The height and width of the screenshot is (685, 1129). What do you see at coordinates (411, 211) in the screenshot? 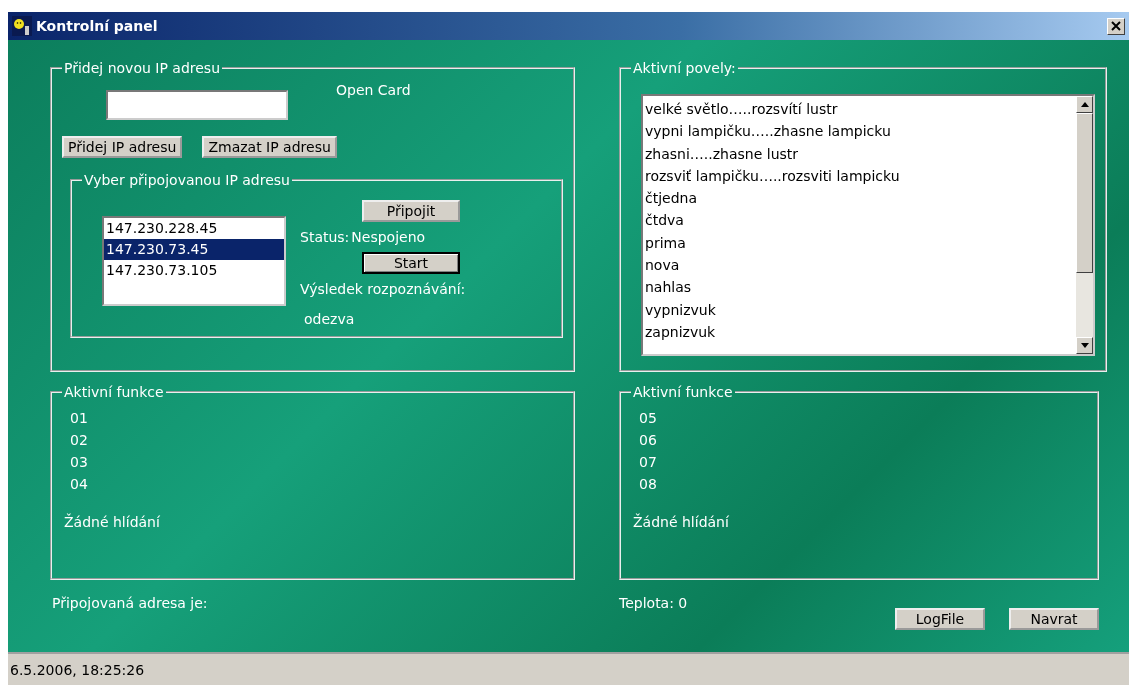
I see `connect-button: Připojit` at bounding box center [411, 211].